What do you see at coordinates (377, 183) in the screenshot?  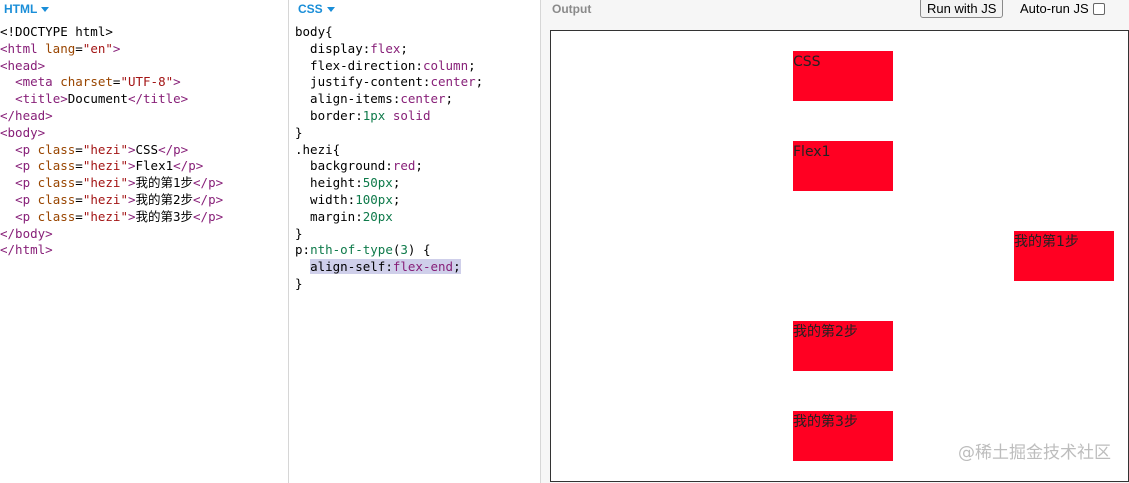 I see `code-token: 50px` at bounding box center [377, 183].